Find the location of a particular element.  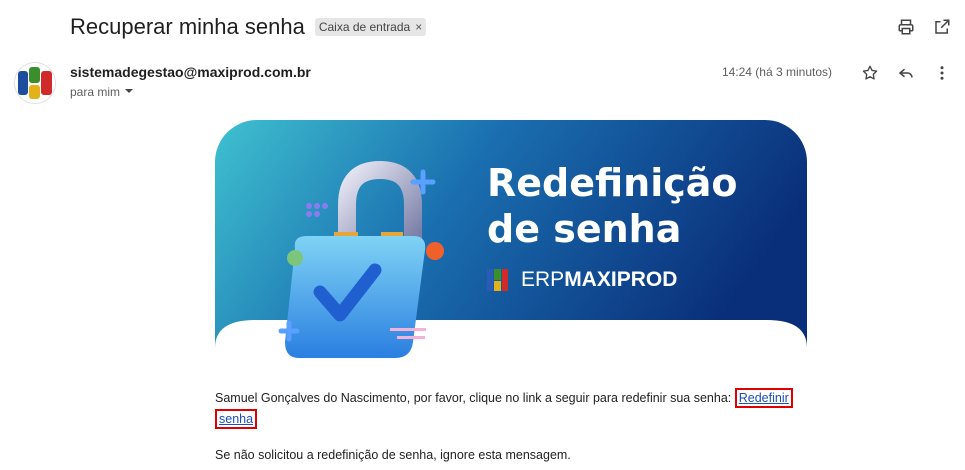

reply-icon is located at coordinates (906, 73).